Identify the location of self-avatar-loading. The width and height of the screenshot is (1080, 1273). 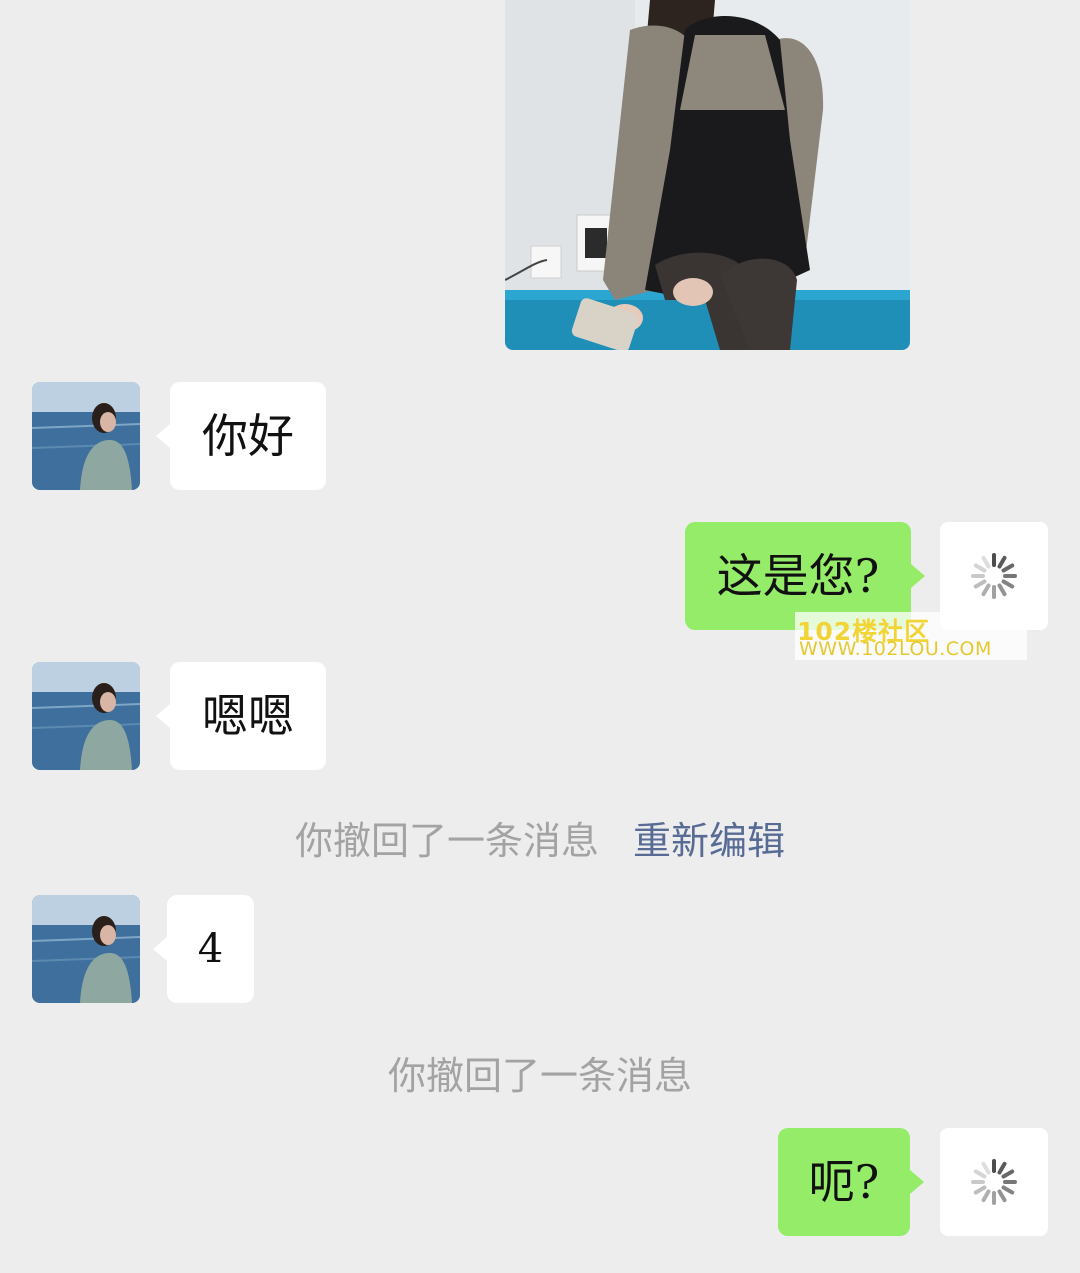
(994, 1182).